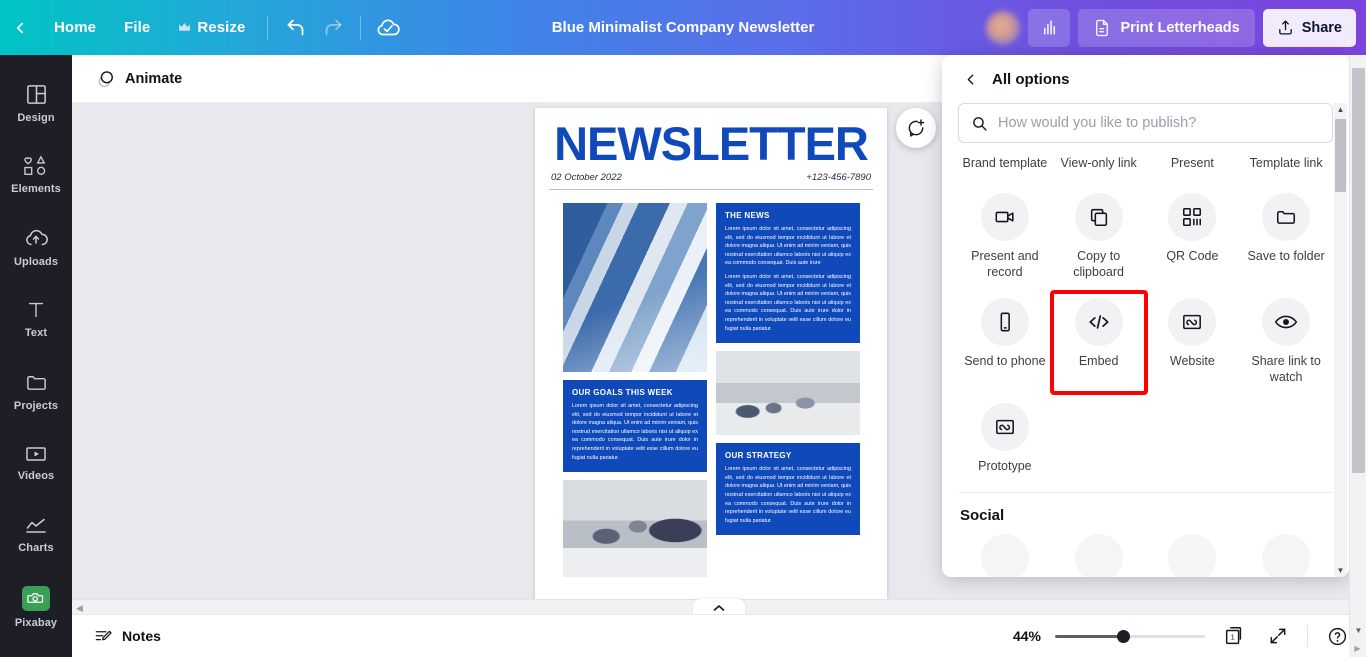 This screenshot has height=657, width=1366. What do you see at coordinates (154, 78) in the screenshot?
I see `animate-label: Animate` at bounding box center [154, 78].